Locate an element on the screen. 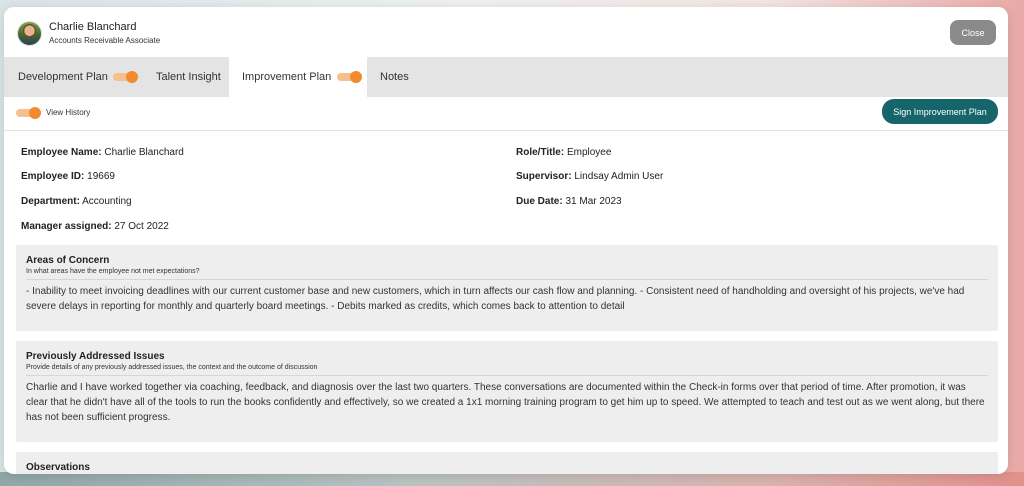 This screenshot has height=486, width=1024. due-date: Due Date: 31 Mar 2023 is located at coordinates (569, 201).